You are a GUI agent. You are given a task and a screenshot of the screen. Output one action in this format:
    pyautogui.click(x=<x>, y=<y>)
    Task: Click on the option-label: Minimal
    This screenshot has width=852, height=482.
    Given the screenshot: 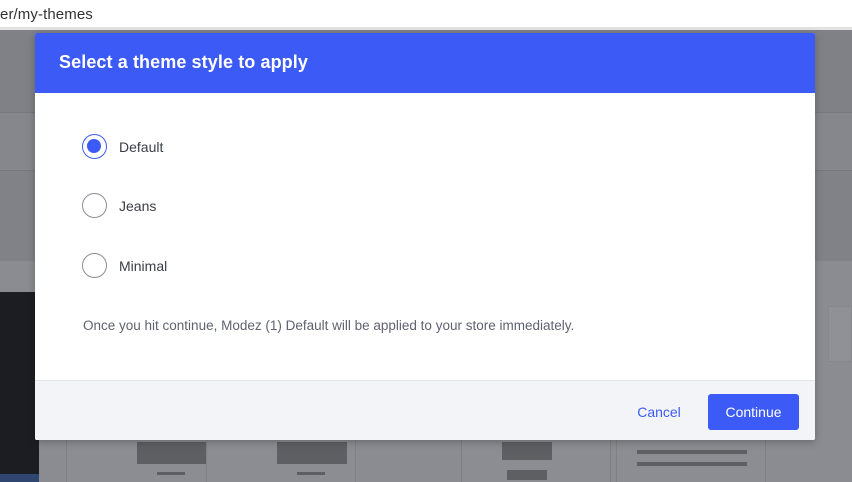 What is the action you would take?
    pyautogui.click(x=143, y=266)
    